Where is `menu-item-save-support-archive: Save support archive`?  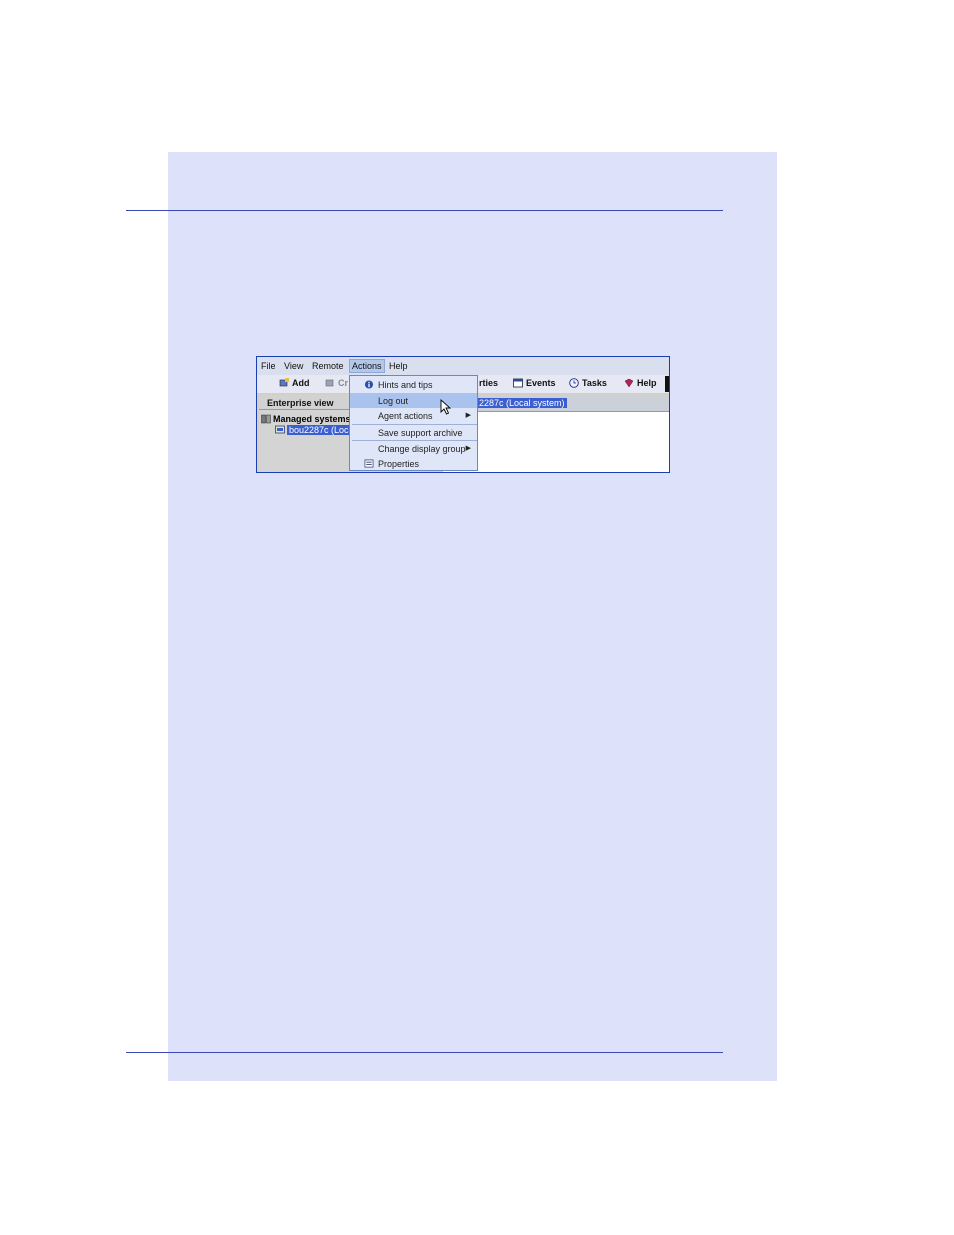 menu-item-save-support-archive: Save support archive is located at coordinates (413, 432).